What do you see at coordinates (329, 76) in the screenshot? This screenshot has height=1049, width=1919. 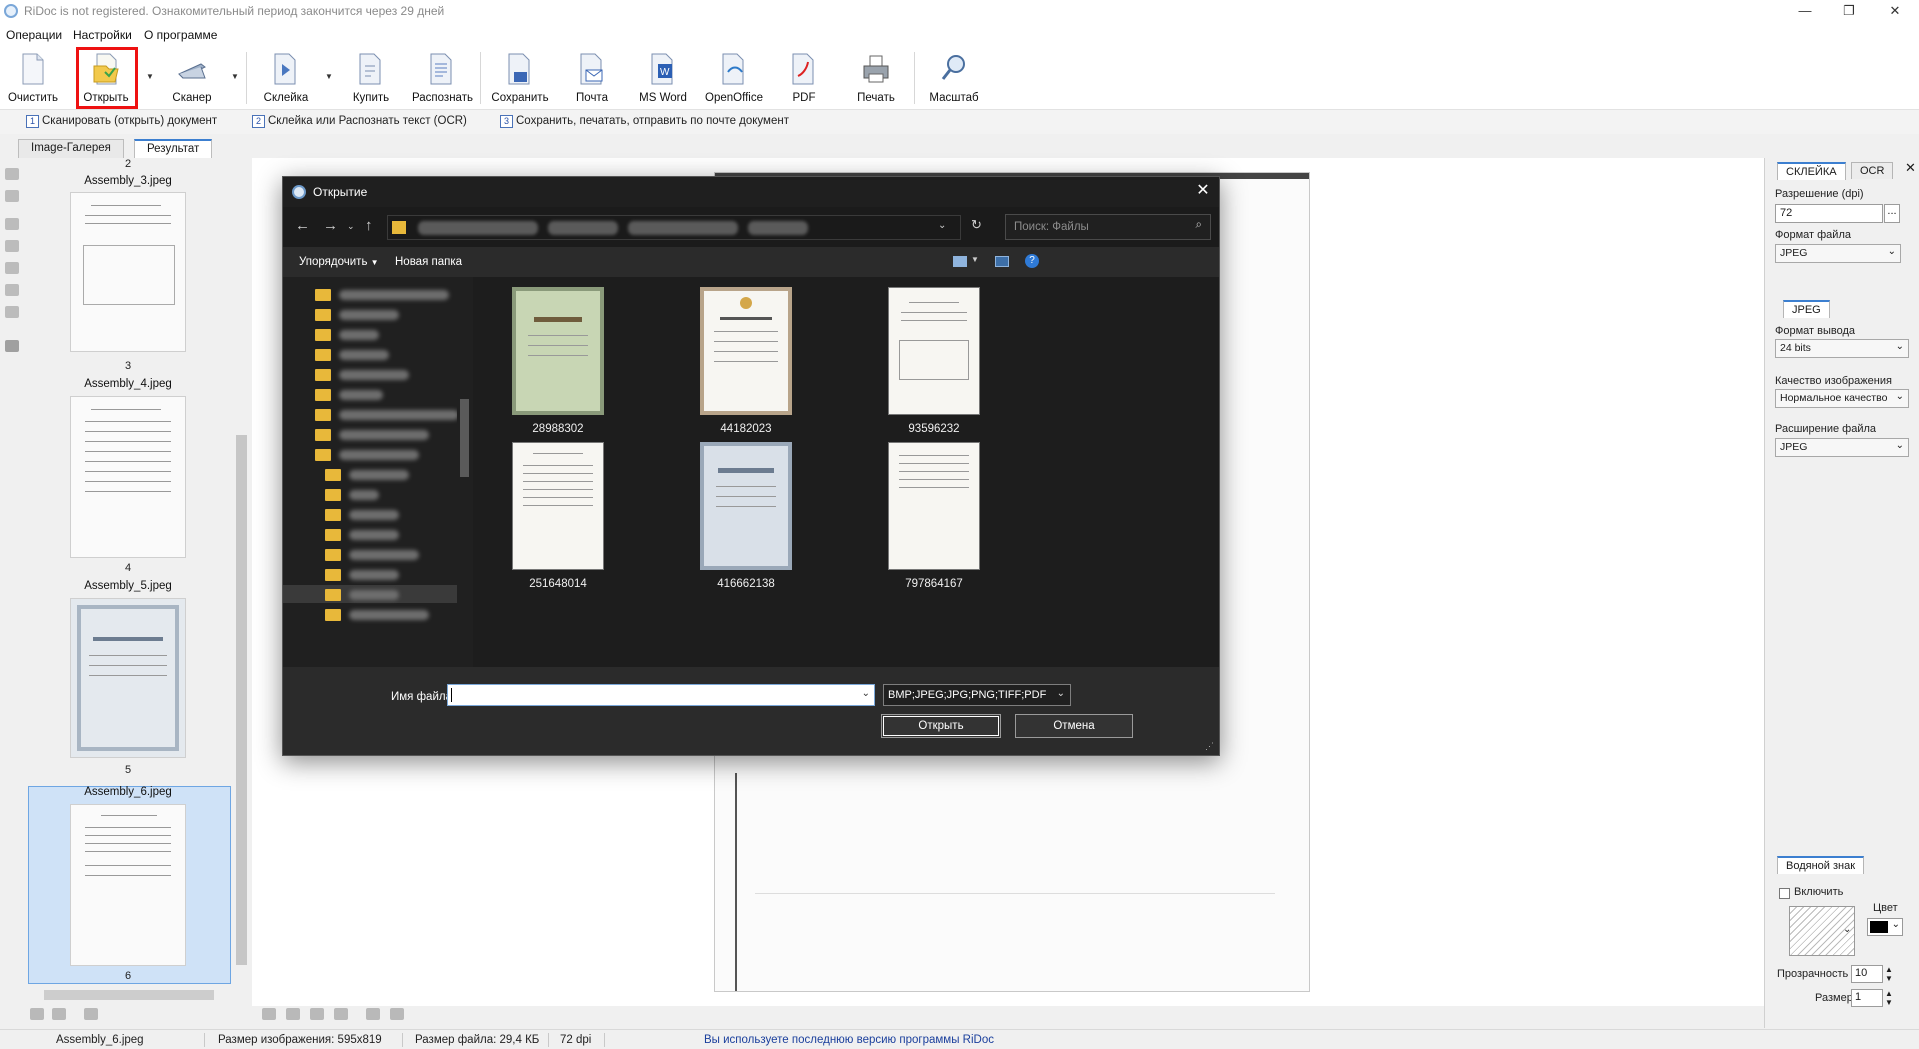 I see `glue-dropdown-arrow: ▼` at bounding box center [329, 76].